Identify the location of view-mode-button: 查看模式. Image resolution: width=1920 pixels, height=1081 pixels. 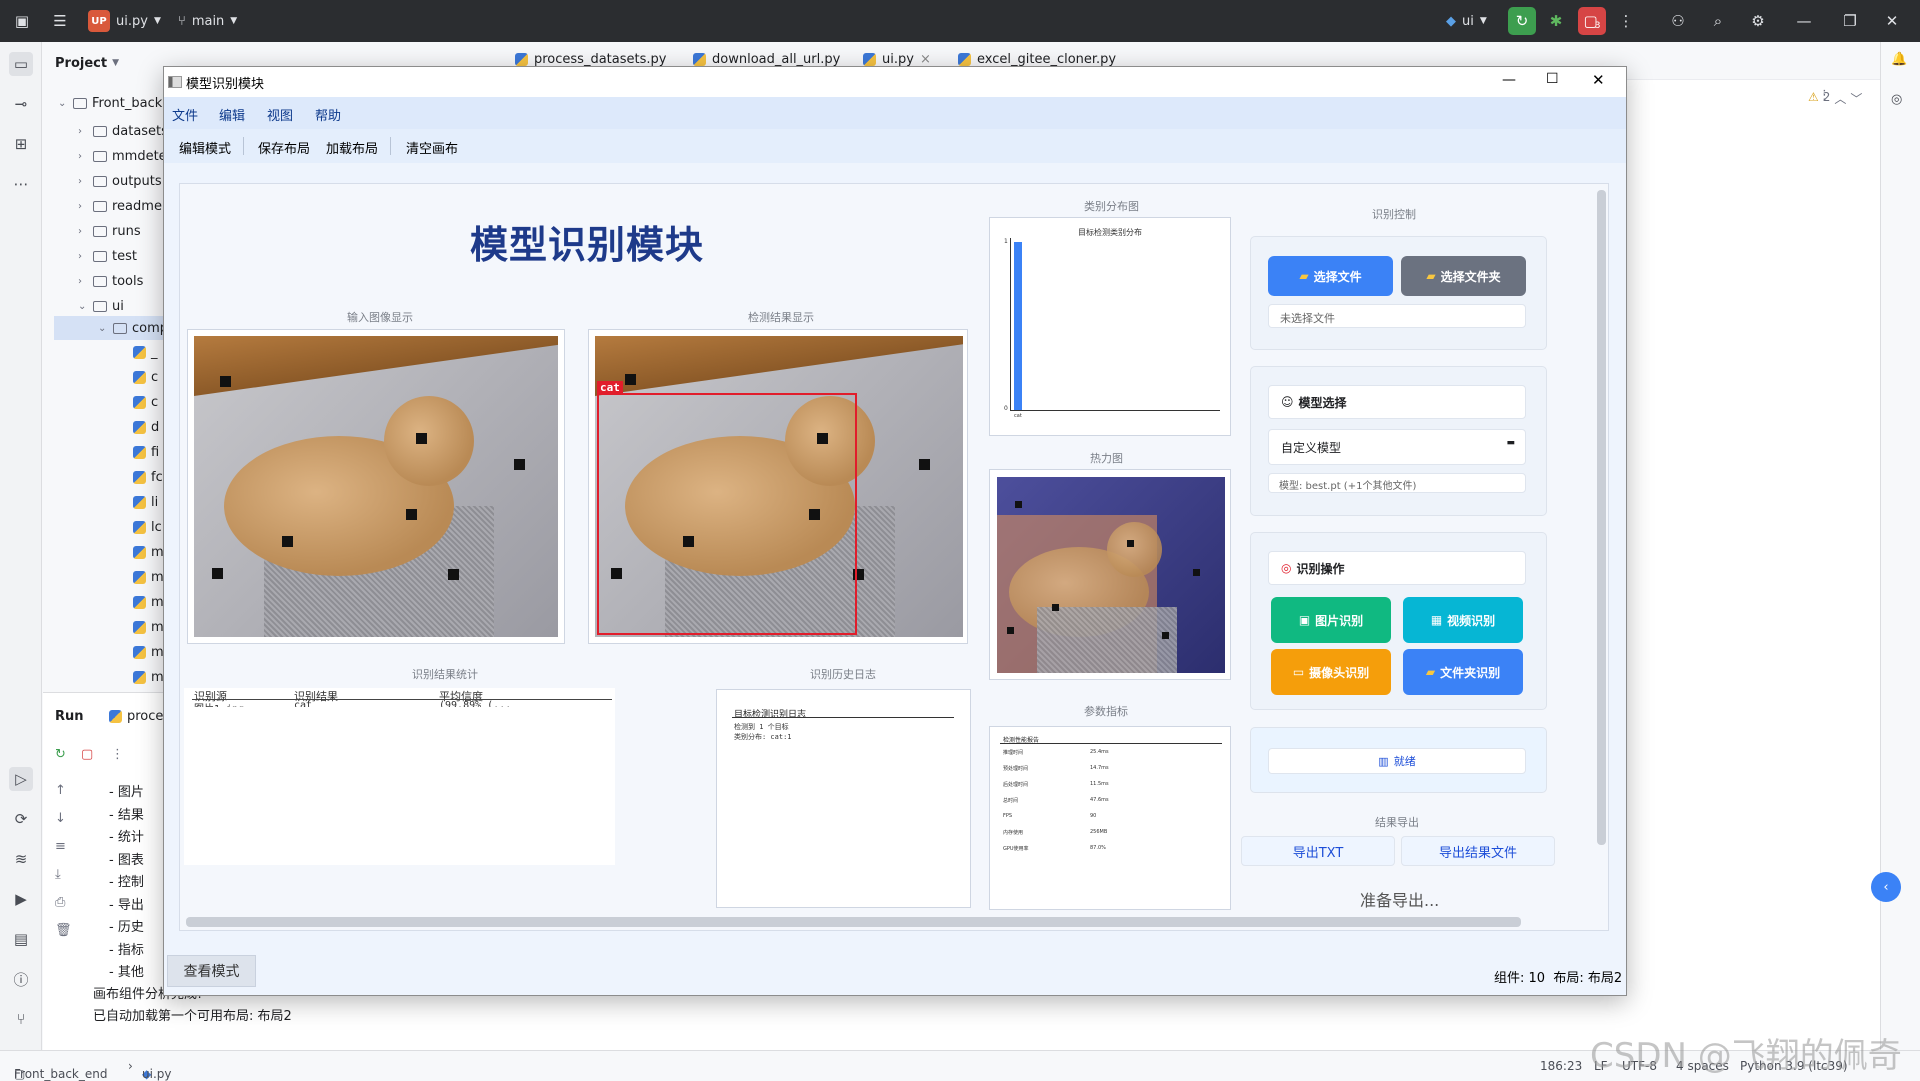
(211, 971).